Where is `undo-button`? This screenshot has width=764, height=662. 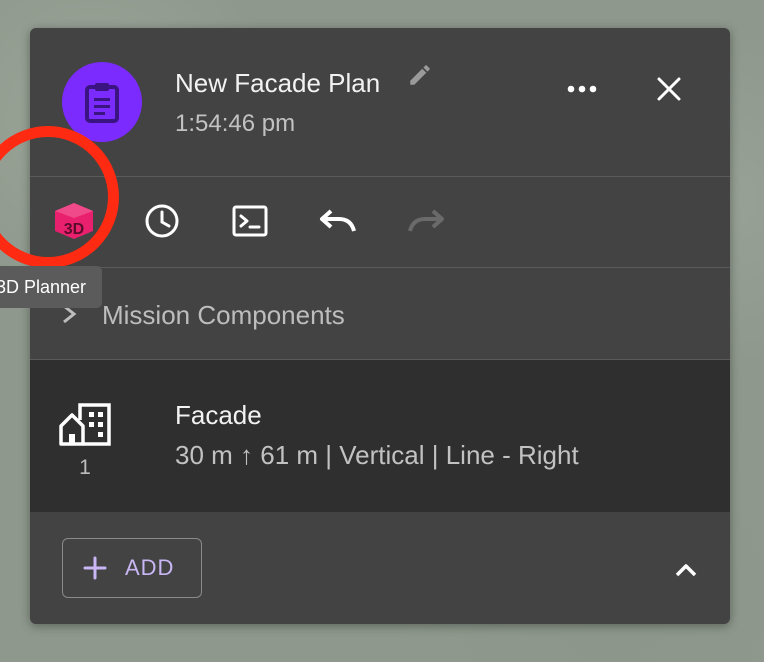
undo-button is located at coordinates (338, 221).